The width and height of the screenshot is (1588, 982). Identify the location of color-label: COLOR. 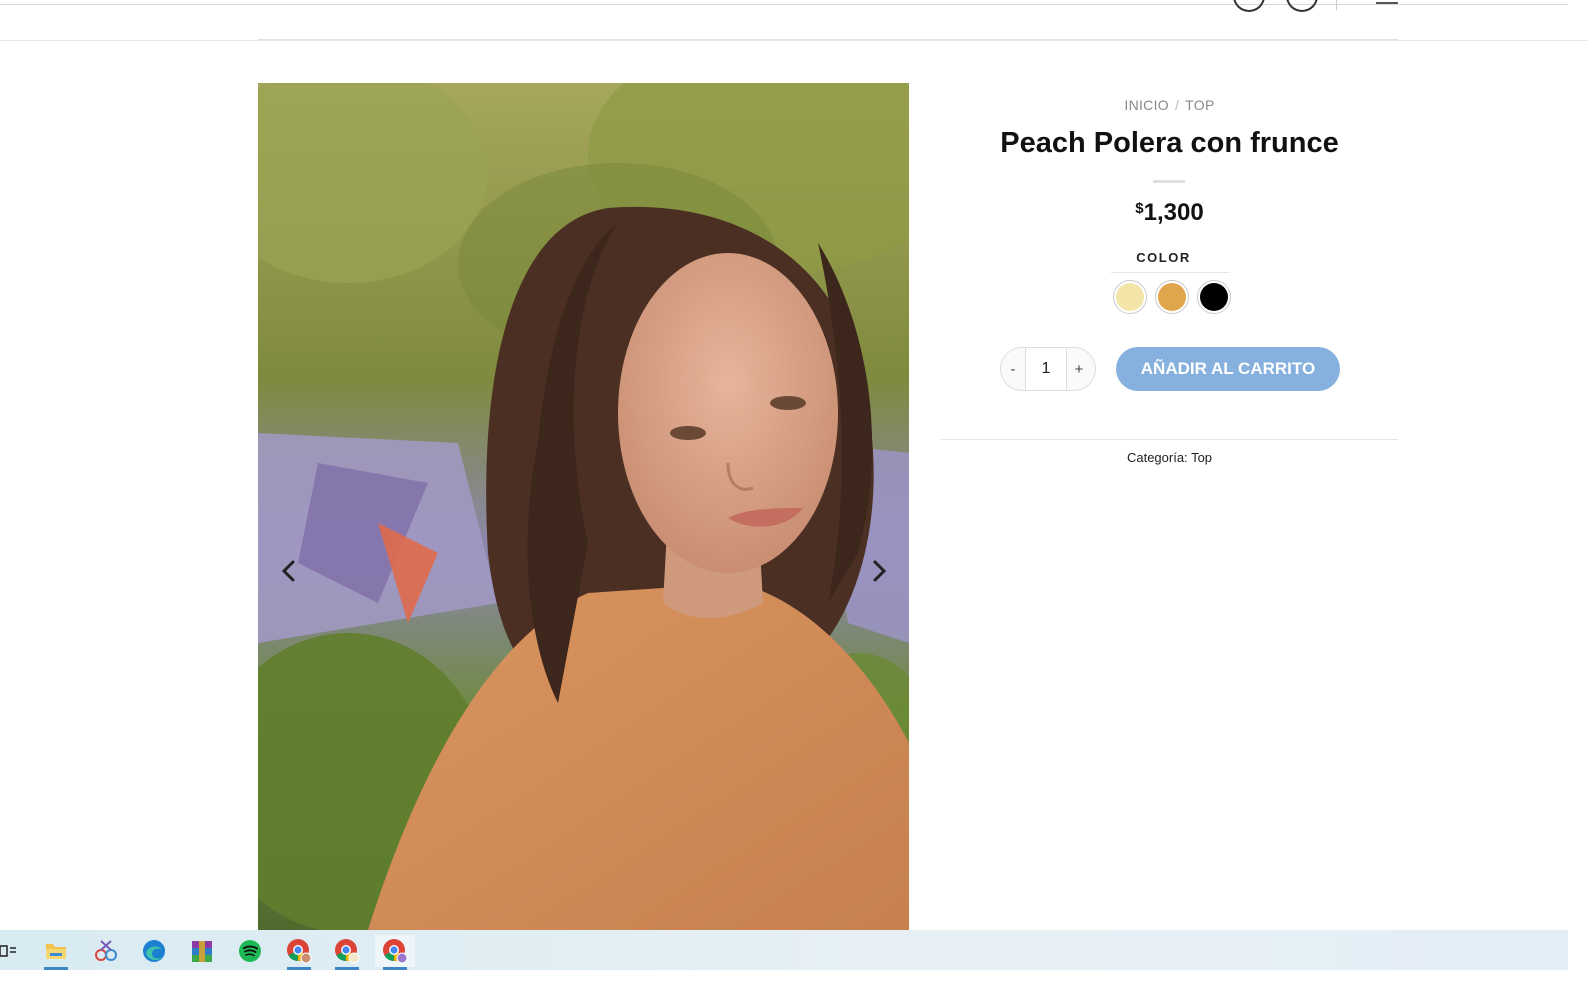
(1163, 257).